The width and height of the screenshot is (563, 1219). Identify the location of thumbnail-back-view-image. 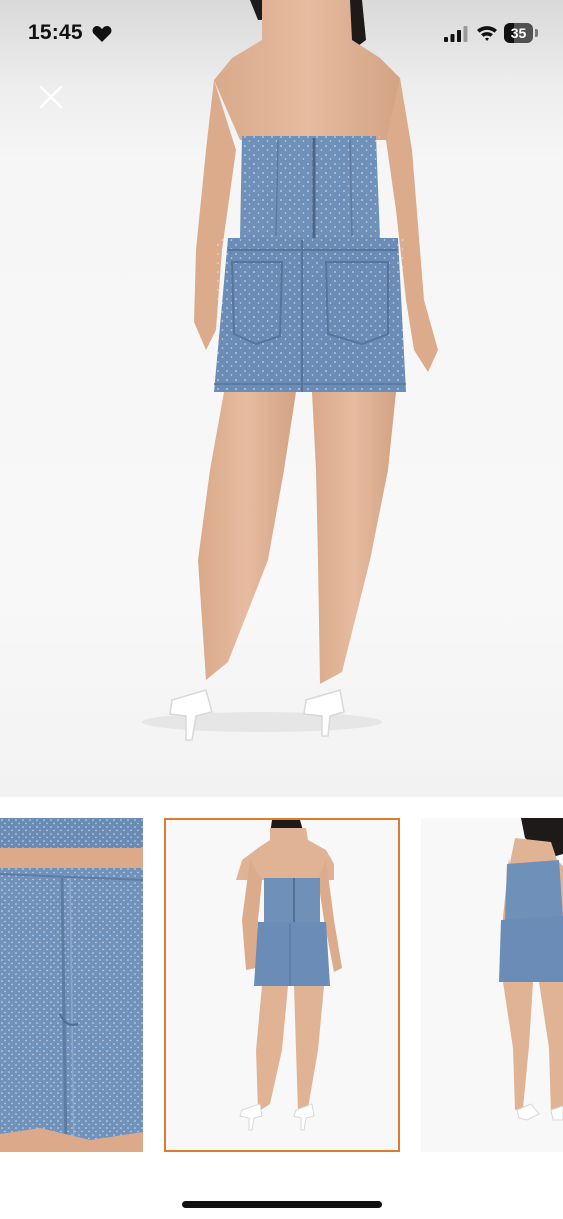
(282, 985).